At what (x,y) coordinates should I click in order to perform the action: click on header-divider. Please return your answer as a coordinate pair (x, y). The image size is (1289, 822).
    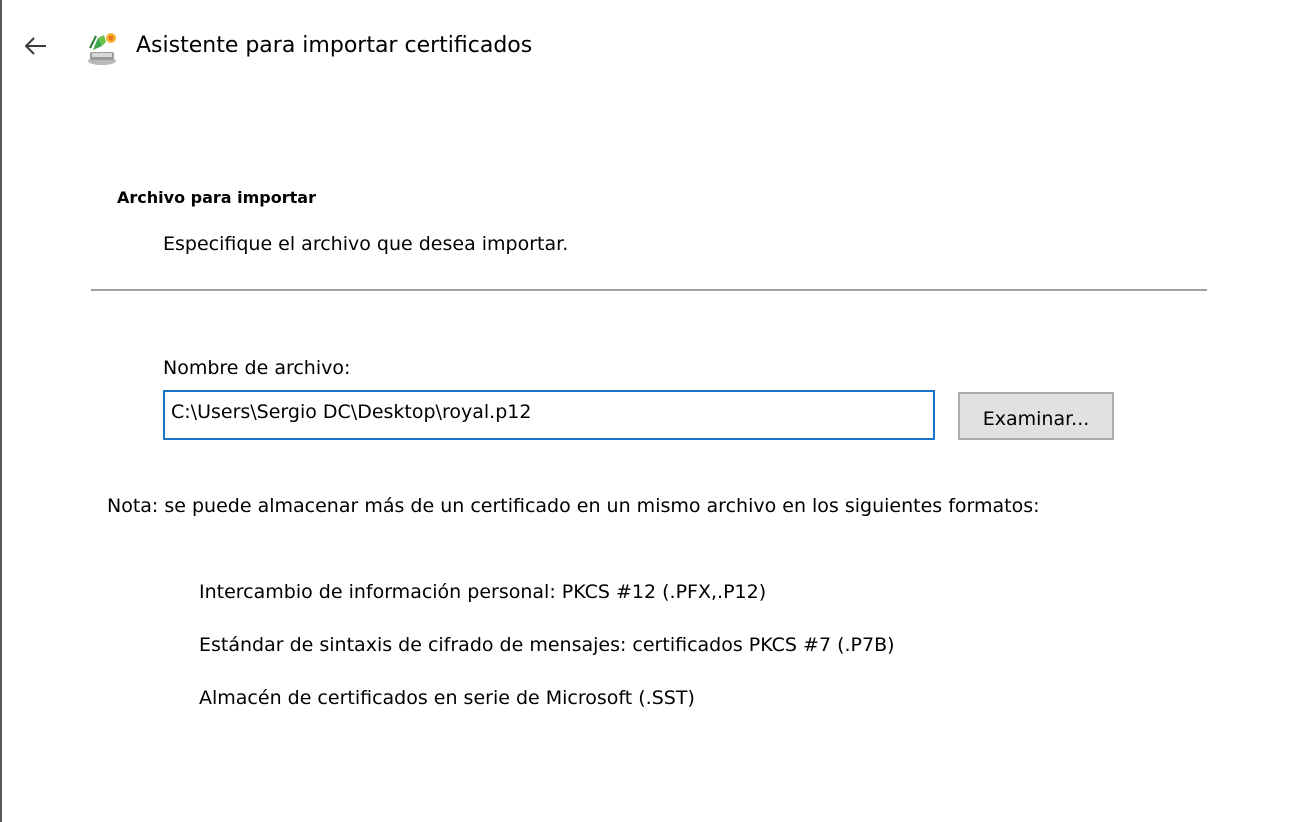
    Looking at the image, I should click on (649, 290).